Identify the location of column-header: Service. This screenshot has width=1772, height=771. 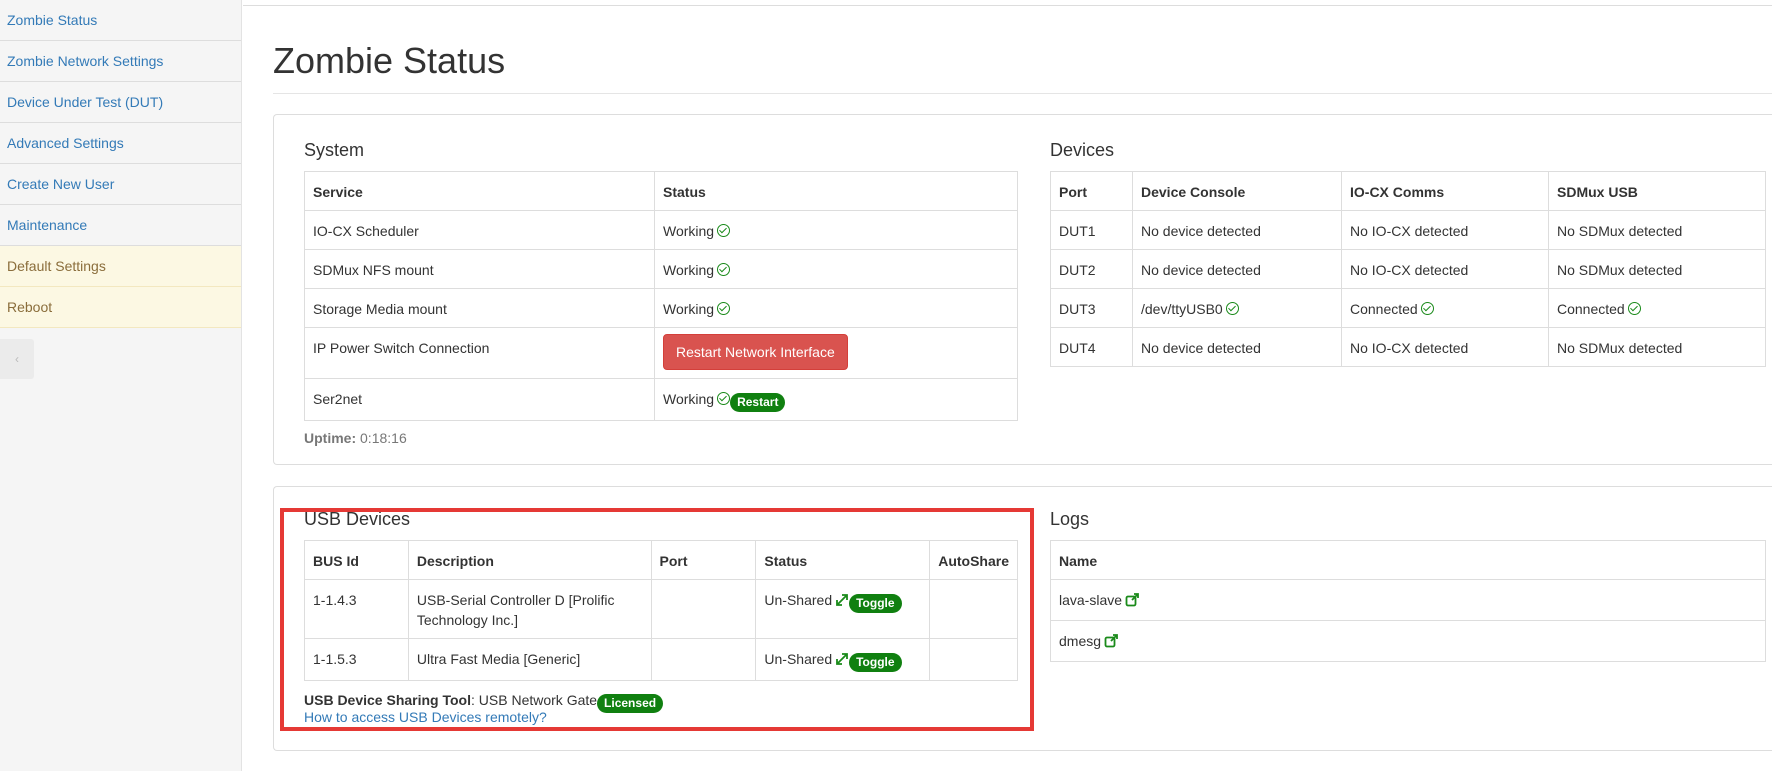
(479, 191).